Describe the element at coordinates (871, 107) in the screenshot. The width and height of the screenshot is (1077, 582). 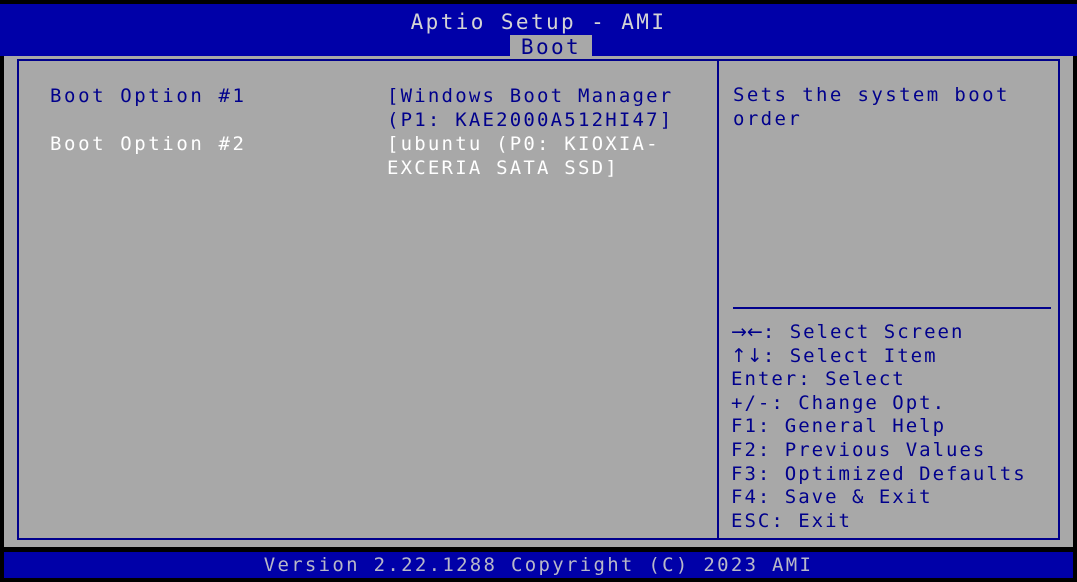
I see `help-description: Sets the system boot order` at that location.